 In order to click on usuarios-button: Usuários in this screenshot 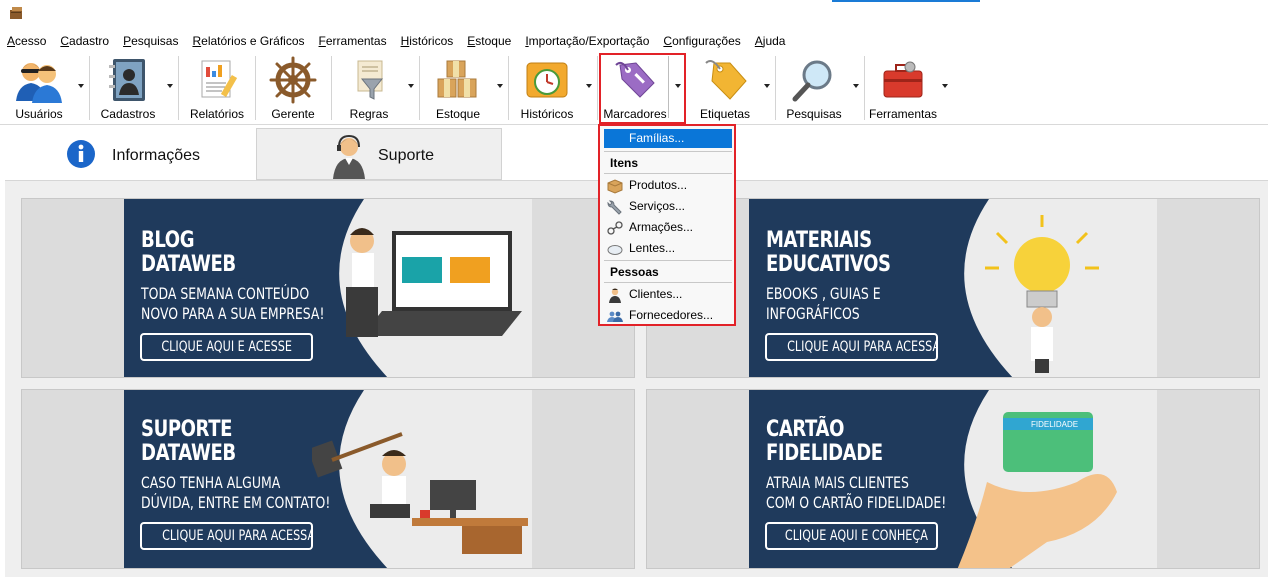, I will do `click(39, 88)`.